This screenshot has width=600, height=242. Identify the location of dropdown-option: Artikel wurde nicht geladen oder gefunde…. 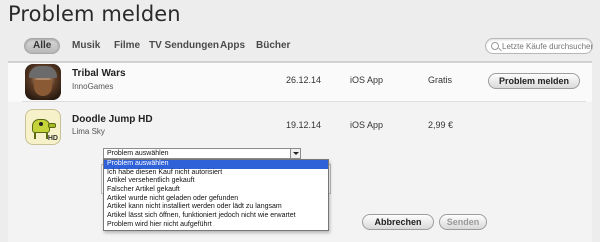
(216, 199).